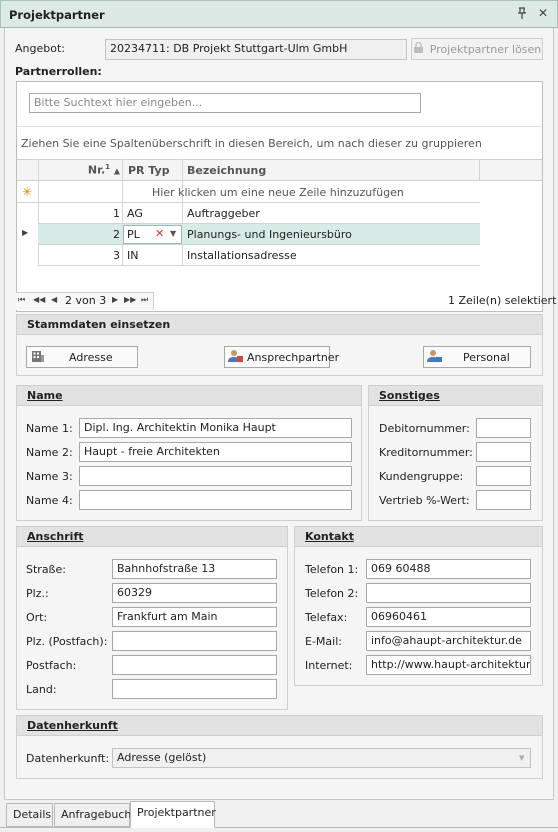 Image resolution: width=558 pixels, height=832 pixels. What do you see at coordinates (215, 452) in the screenshot?
I see `name2-field: Haupt - freie Architekten` at bounding box center [215, 452].